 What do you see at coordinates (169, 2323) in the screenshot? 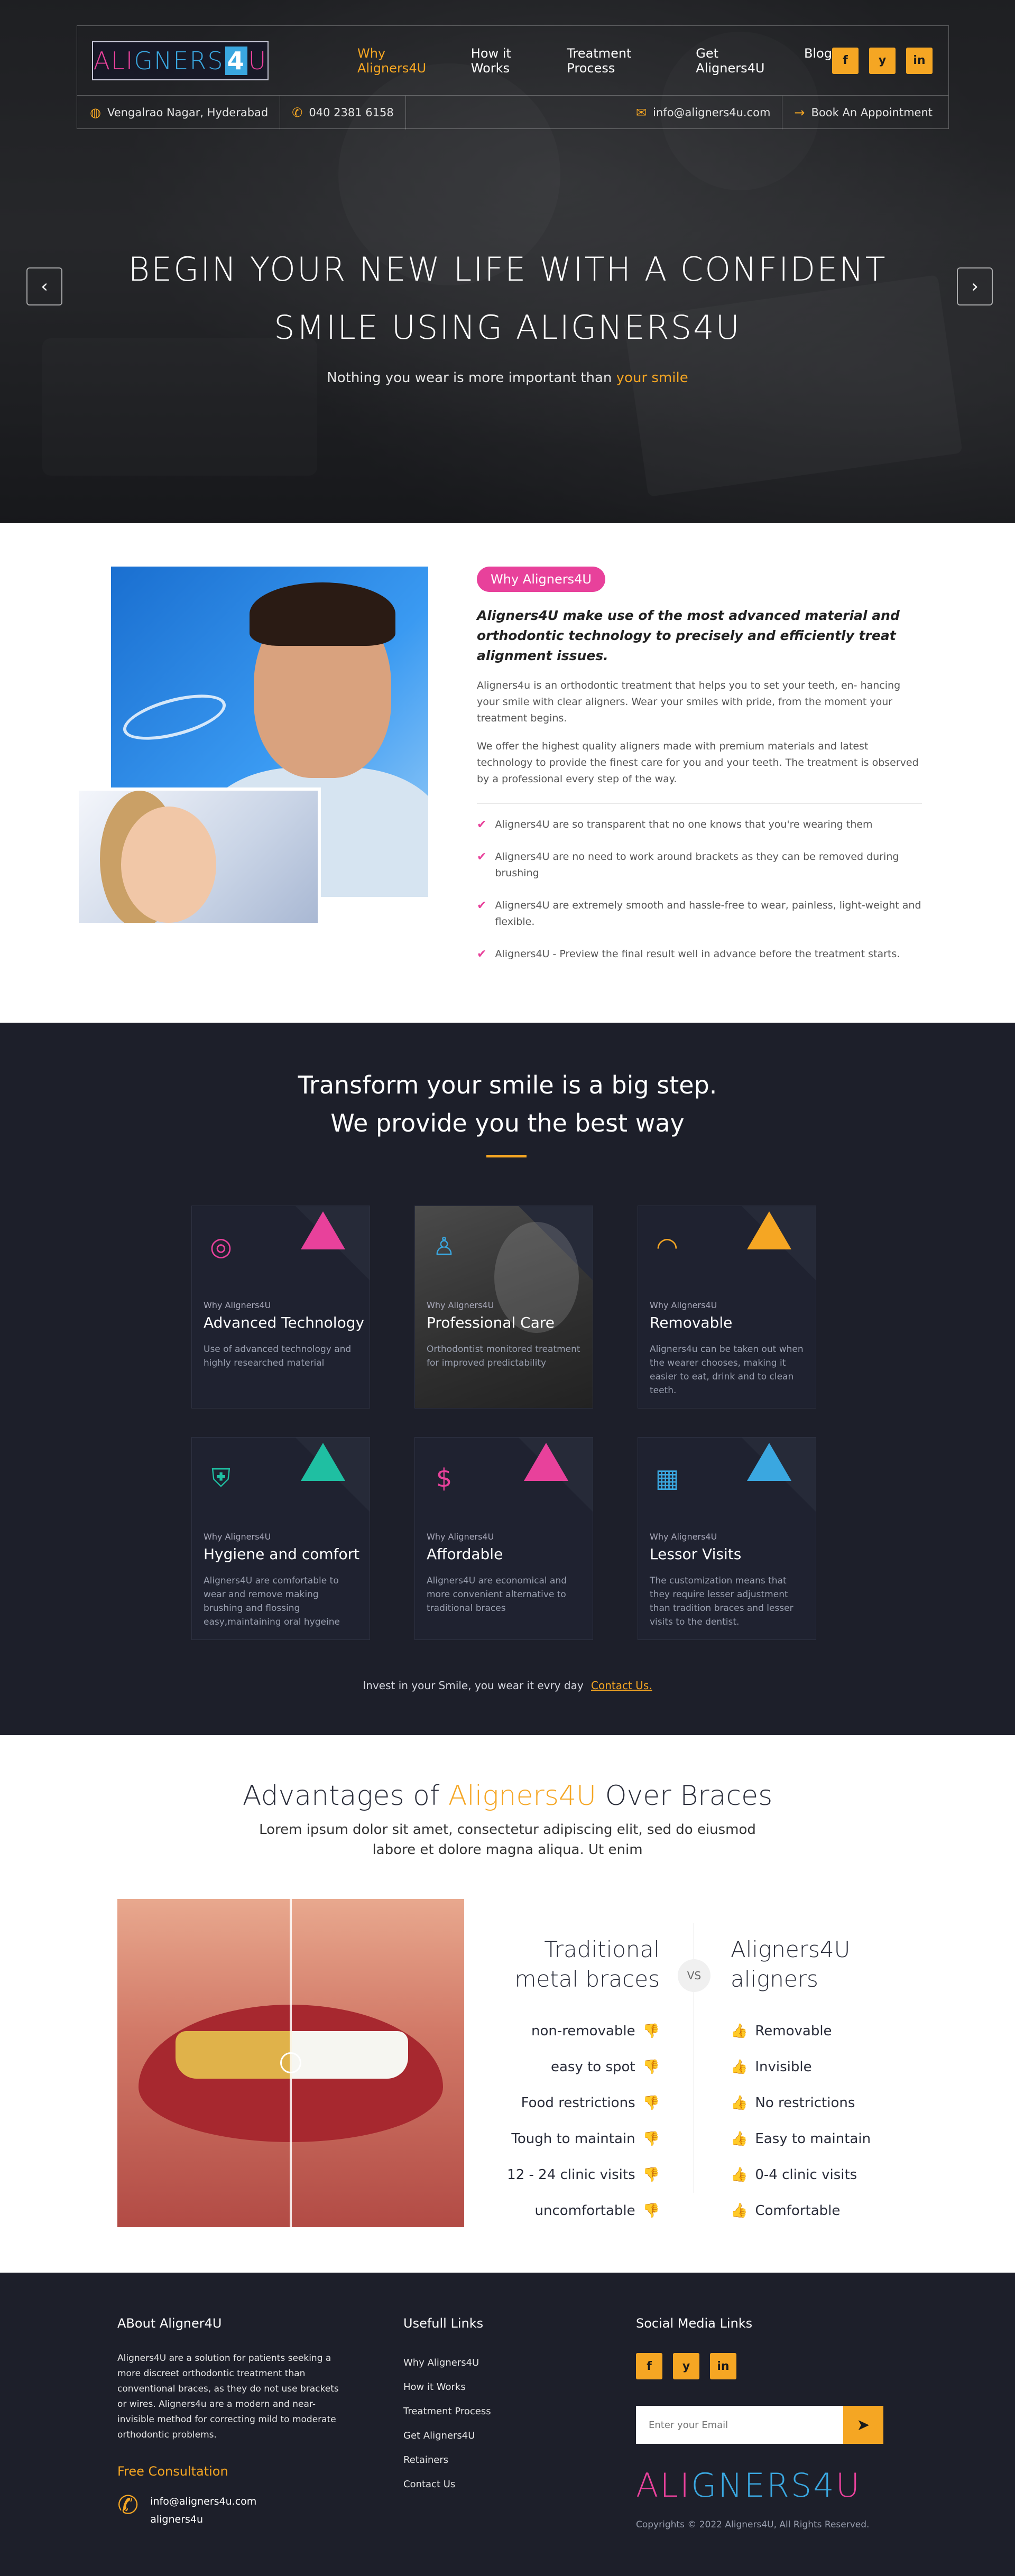
I see `footer-about-title: ABout Aligner4U` at bounding box center [169, 2323].